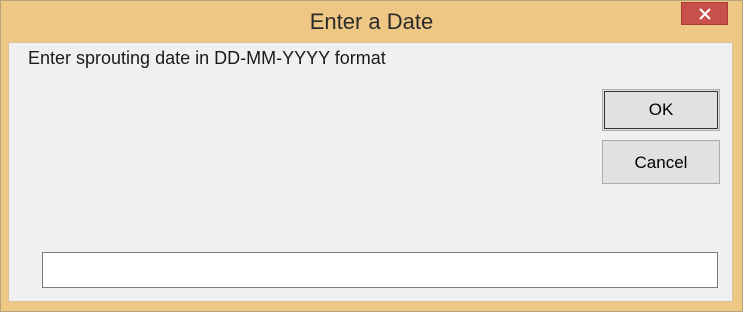 The image size is (743, 322). I want to click on date-input, so click(380, 270).